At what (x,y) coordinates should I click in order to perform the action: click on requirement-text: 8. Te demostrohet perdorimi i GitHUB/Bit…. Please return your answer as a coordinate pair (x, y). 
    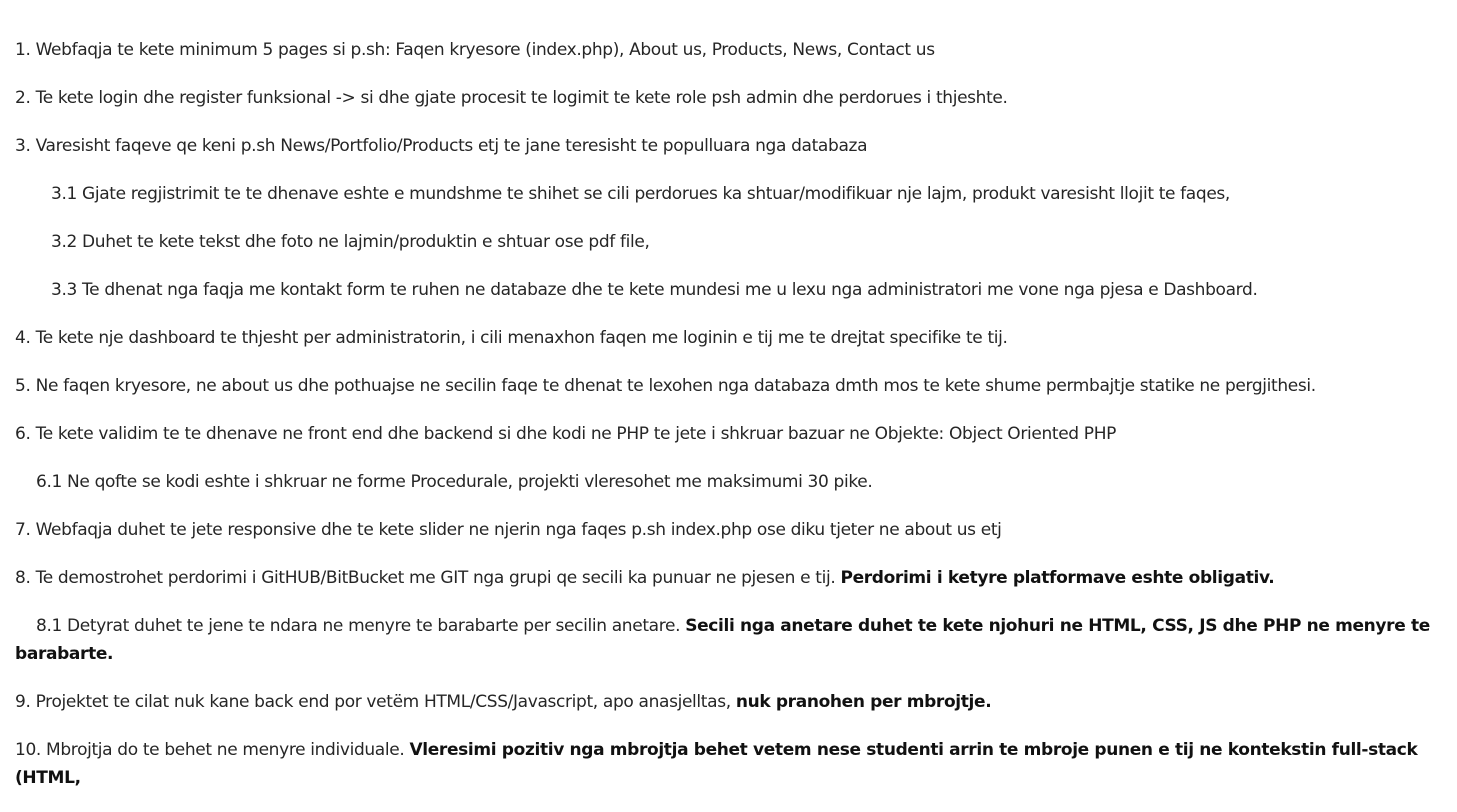
    Looking at the image, I should click on (428, 578).